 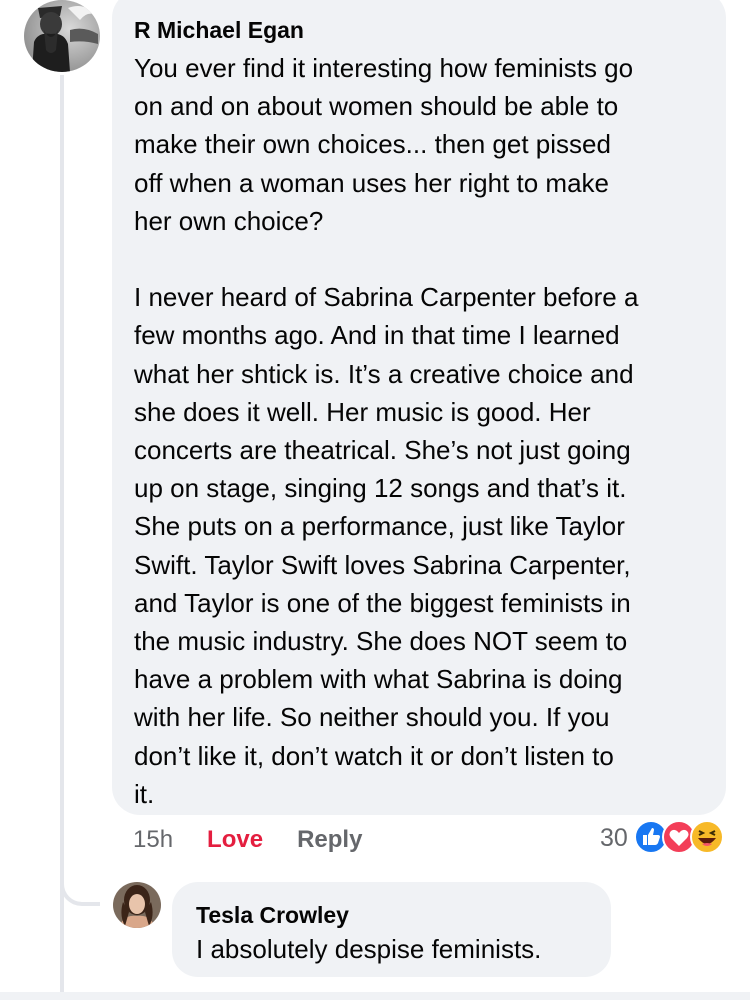 What do you see at coordinates (403, 915) in the screenshot?
I see `reply-author-name: Tesla Crowley` at bounding box center [403, 915].